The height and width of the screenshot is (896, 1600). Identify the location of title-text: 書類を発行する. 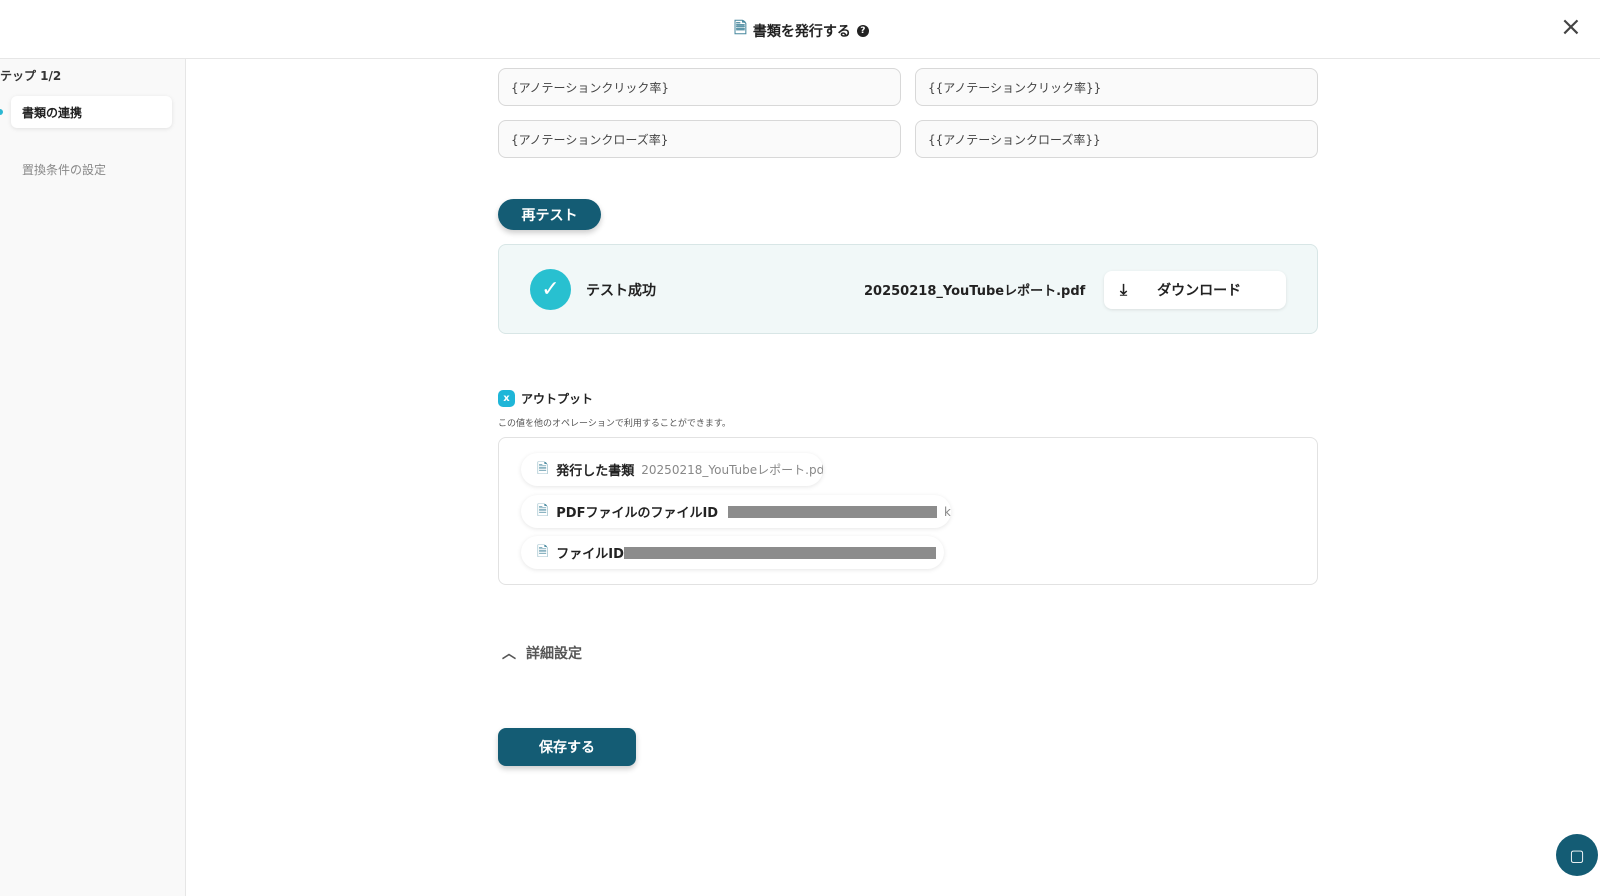
(801, 31).